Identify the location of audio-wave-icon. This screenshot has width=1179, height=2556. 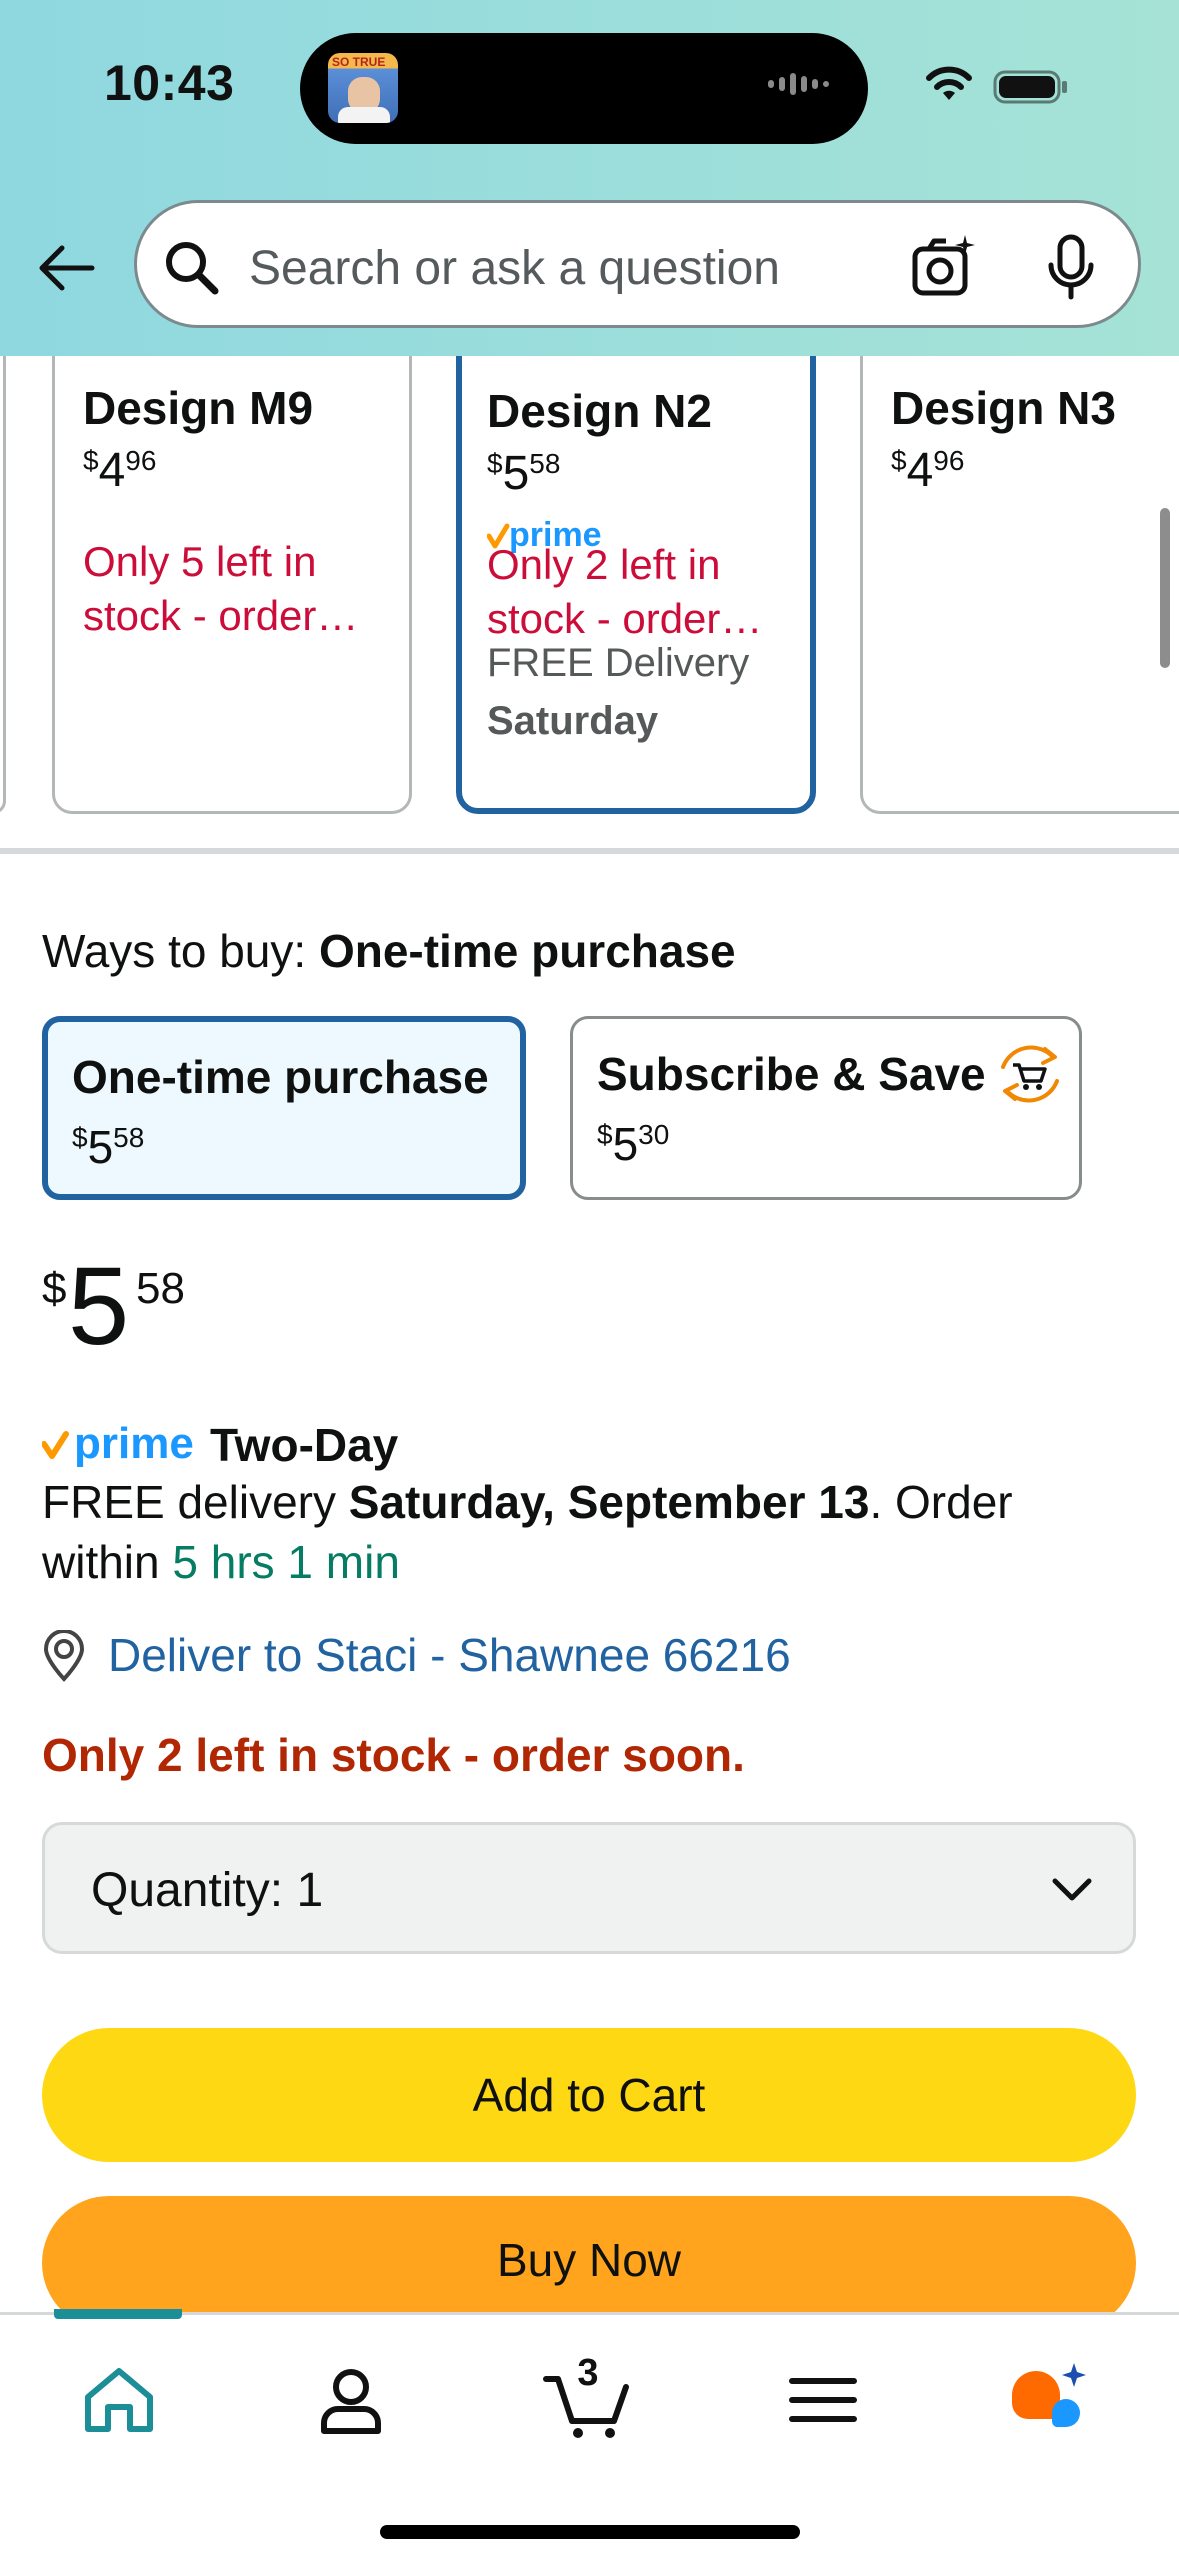
(803, 88).